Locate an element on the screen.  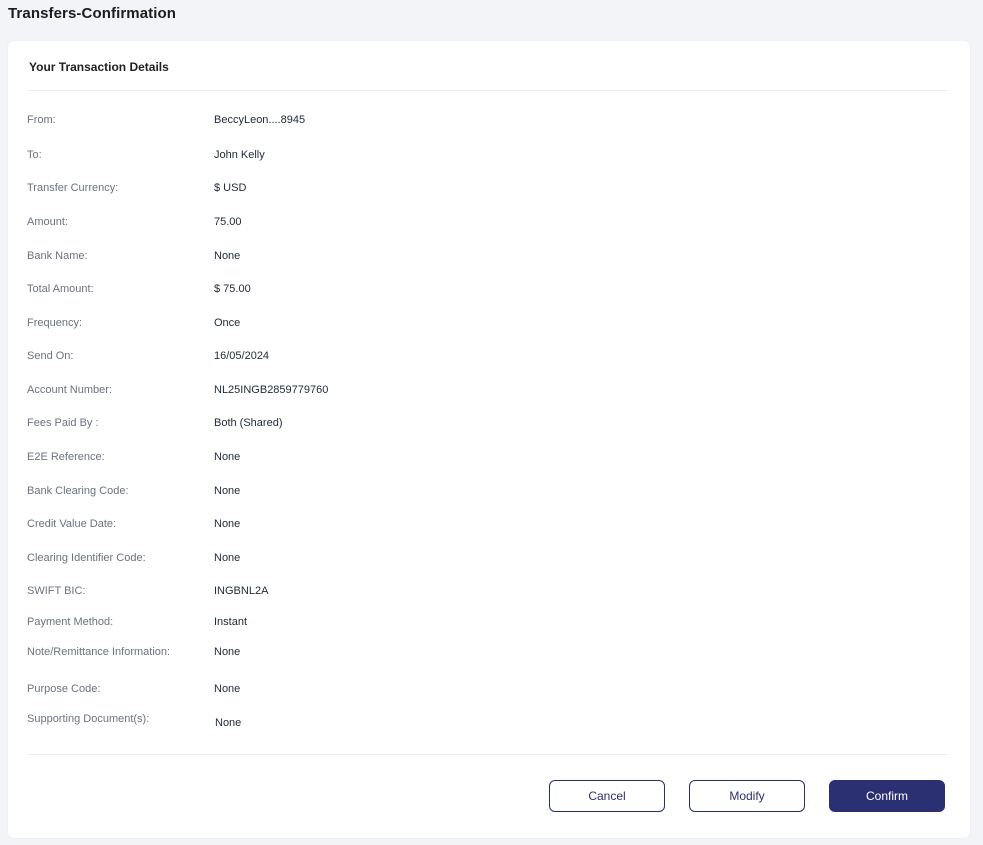
confirm-button: Confirm is located at coordinates (887, 796).